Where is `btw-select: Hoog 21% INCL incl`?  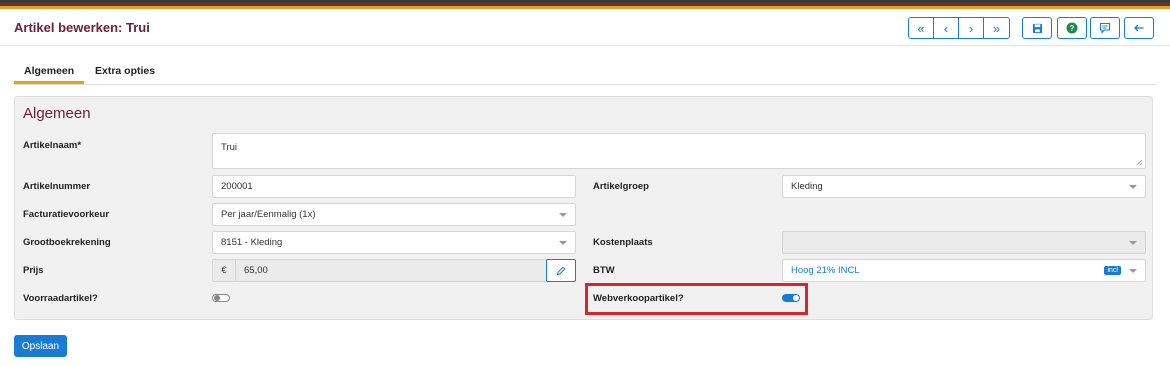 btw-select: Hoog 21% INCL incl is located at coordinates (964, 270).